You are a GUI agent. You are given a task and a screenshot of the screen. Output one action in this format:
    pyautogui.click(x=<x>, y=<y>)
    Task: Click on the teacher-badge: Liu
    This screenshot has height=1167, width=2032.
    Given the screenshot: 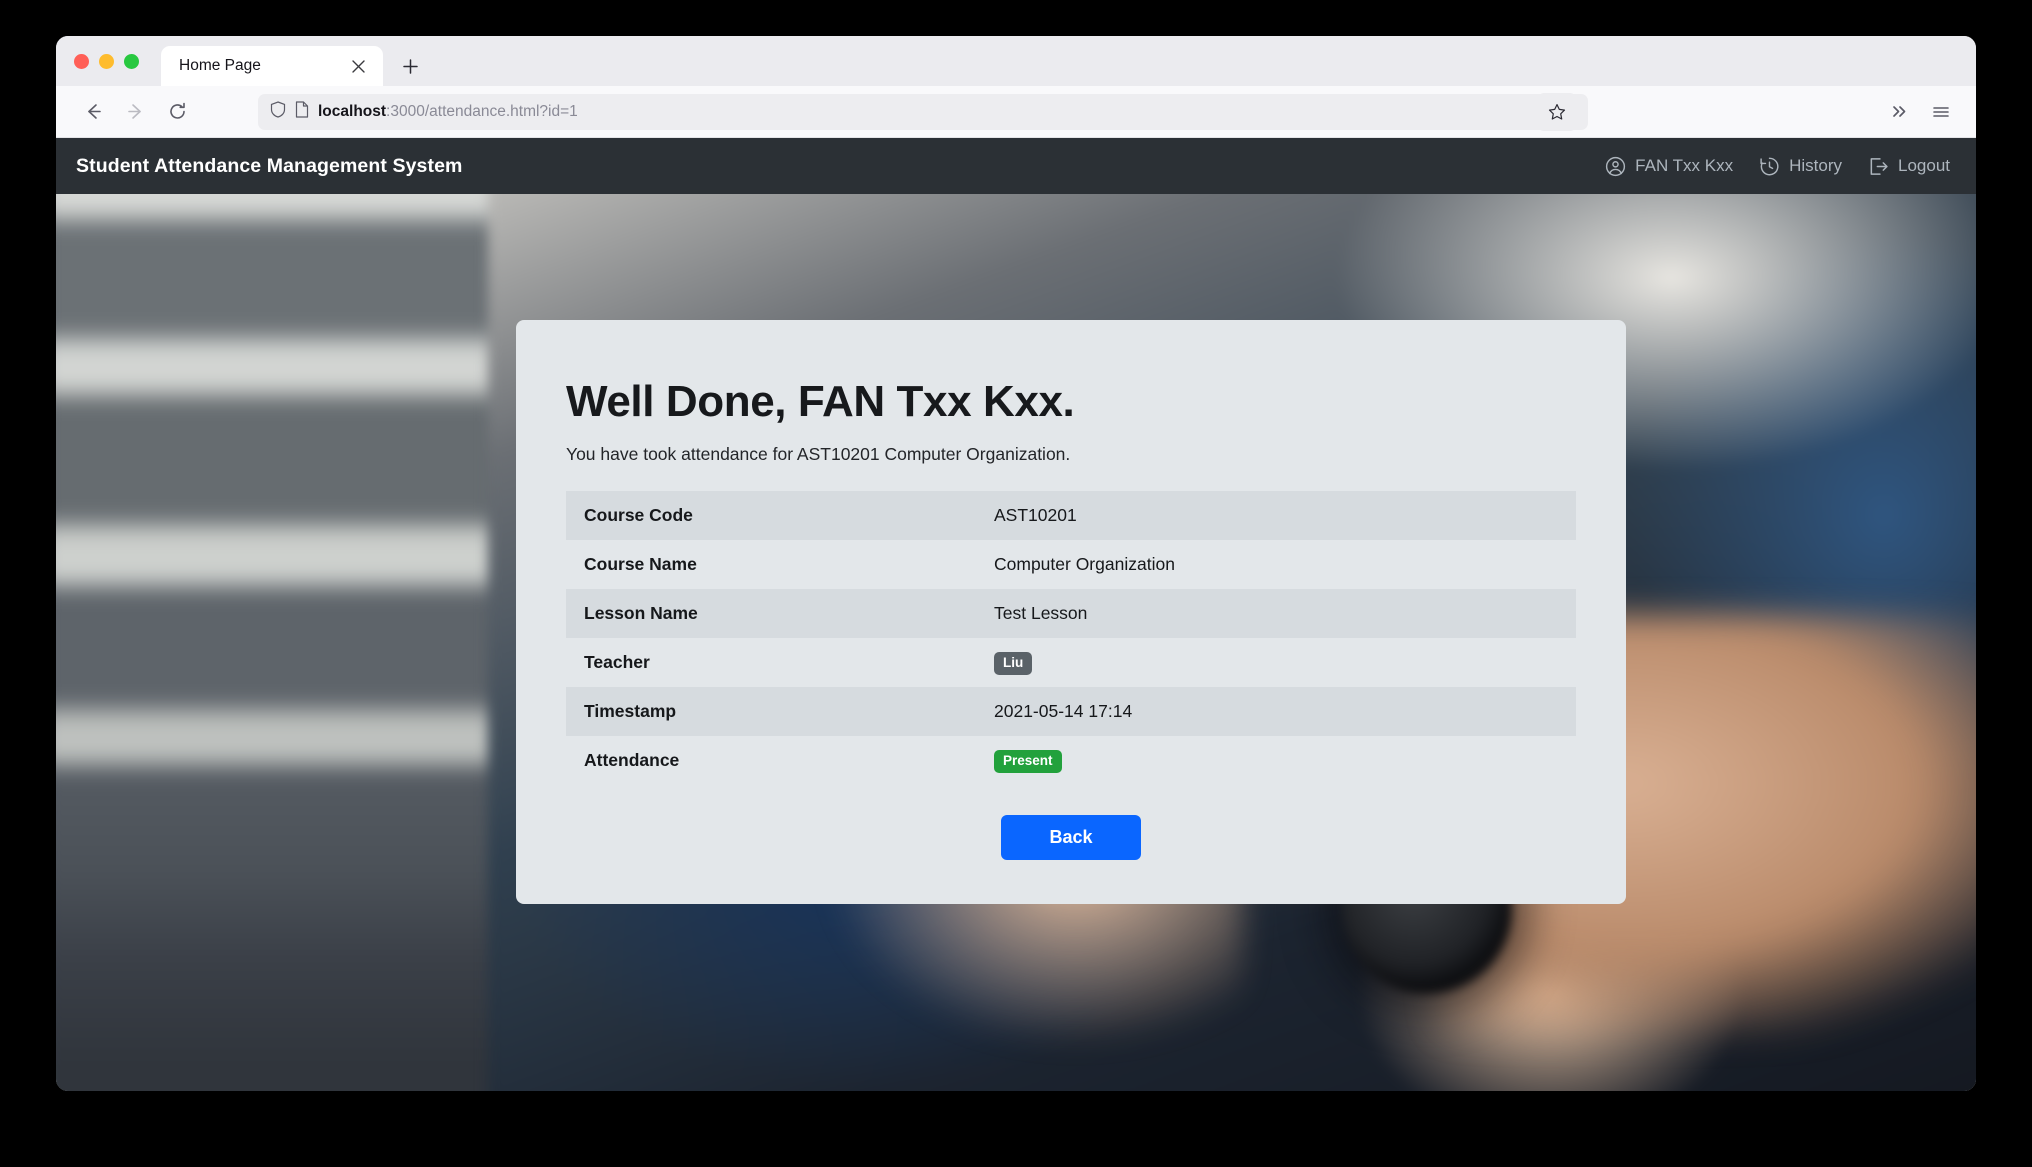 What is the action you would take?
    pyautogui.click(x=1013, y=663)
    